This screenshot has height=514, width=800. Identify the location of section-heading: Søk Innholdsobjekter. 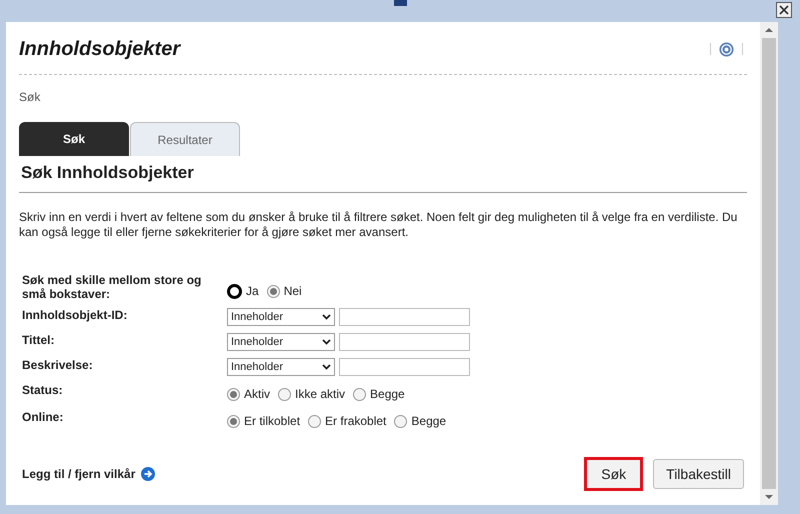
(107, 172).